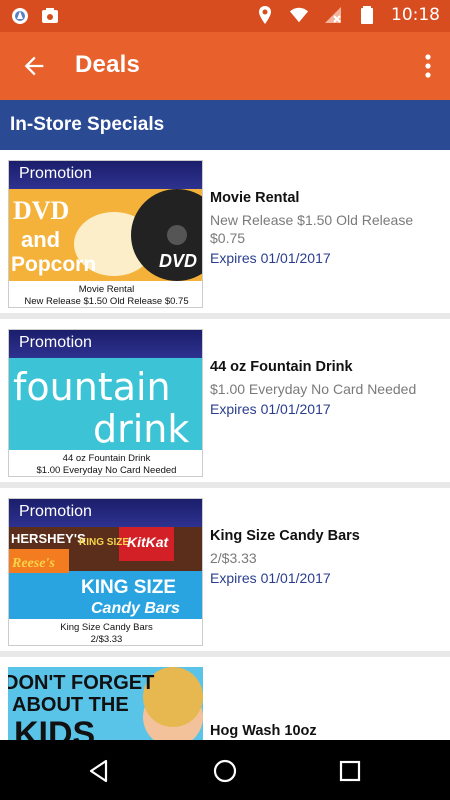  I want to click on deal-name: Movie Rental, so click(255, 198).